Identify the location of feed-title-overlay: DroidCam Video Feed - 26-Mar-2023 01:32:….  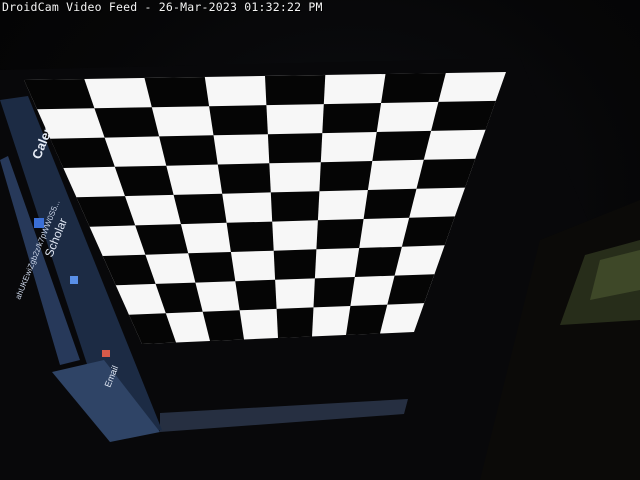
(162, 7).